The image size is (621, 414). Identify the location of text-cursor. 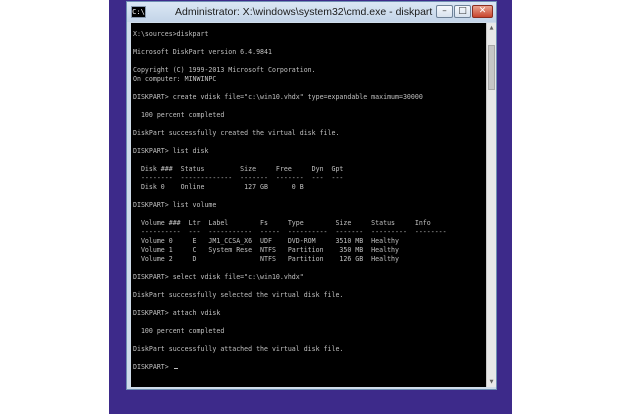
(175, 368).